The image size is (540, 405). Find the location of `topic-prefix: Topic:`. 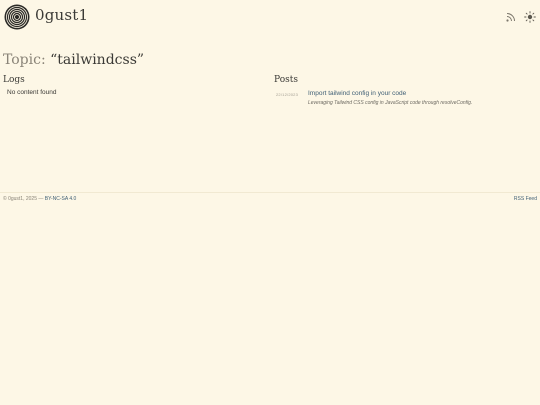

topic-prefix: Topic: is located at coordinates (24, 60).